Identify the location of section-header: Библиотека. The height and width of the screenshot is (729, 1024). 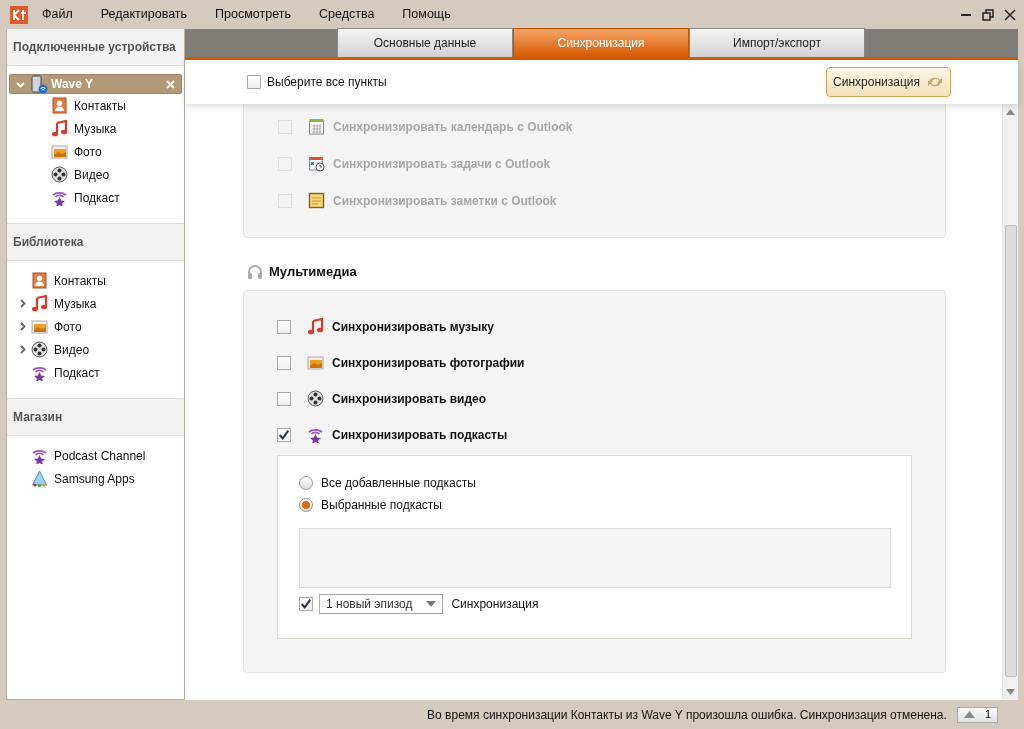
(95, 242).